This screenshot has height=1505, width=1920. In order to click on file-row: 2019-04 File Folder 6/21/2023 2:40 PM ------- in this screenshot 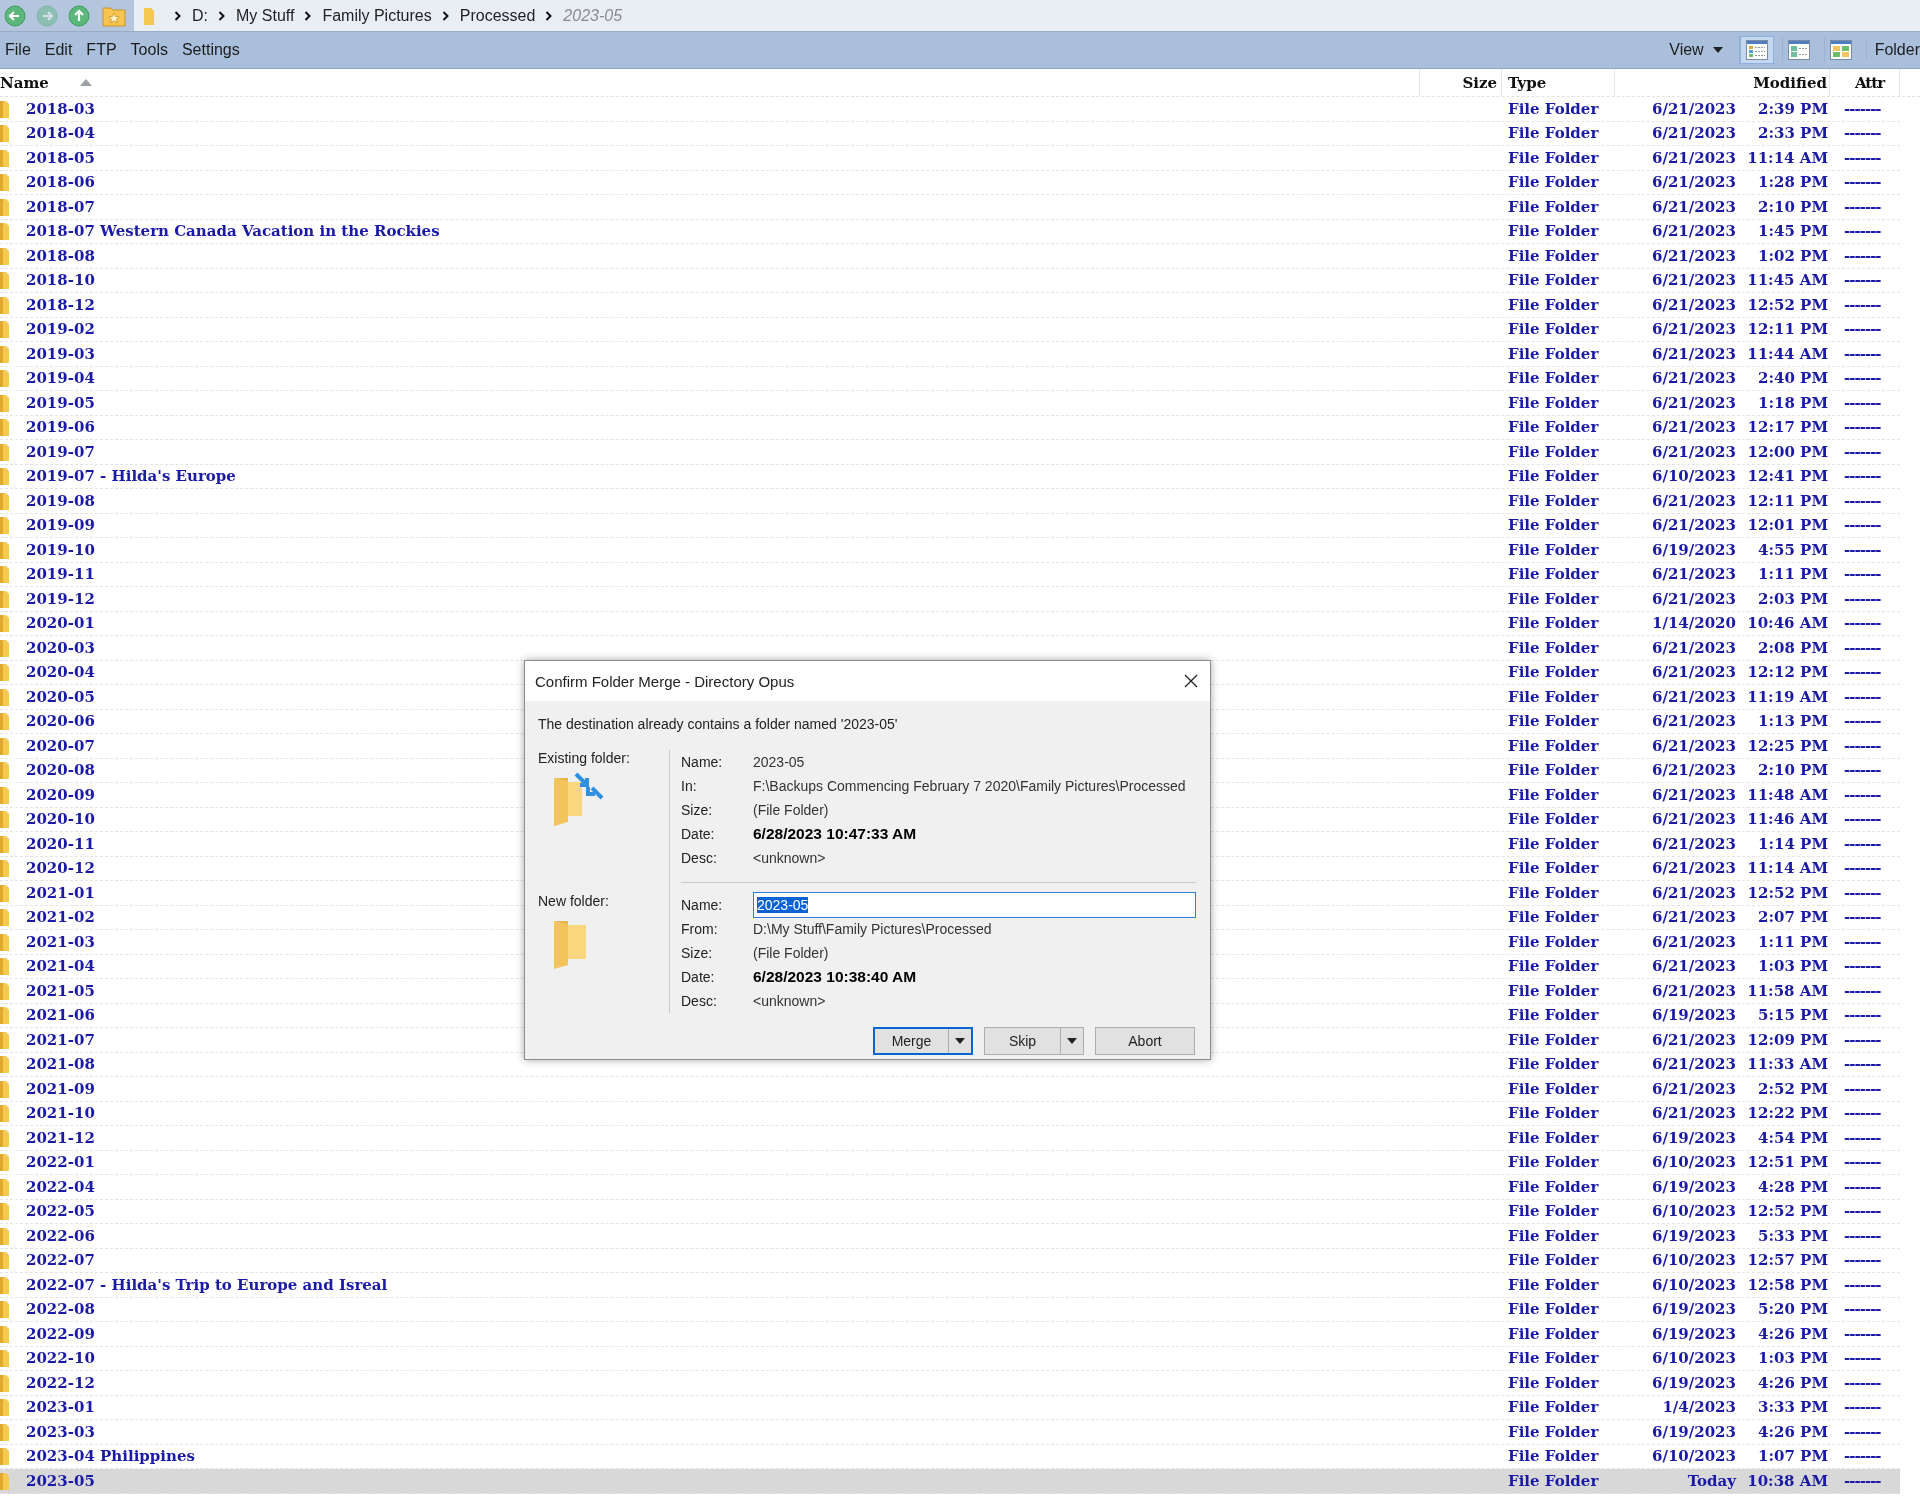, I will do `click(950, 378)`.